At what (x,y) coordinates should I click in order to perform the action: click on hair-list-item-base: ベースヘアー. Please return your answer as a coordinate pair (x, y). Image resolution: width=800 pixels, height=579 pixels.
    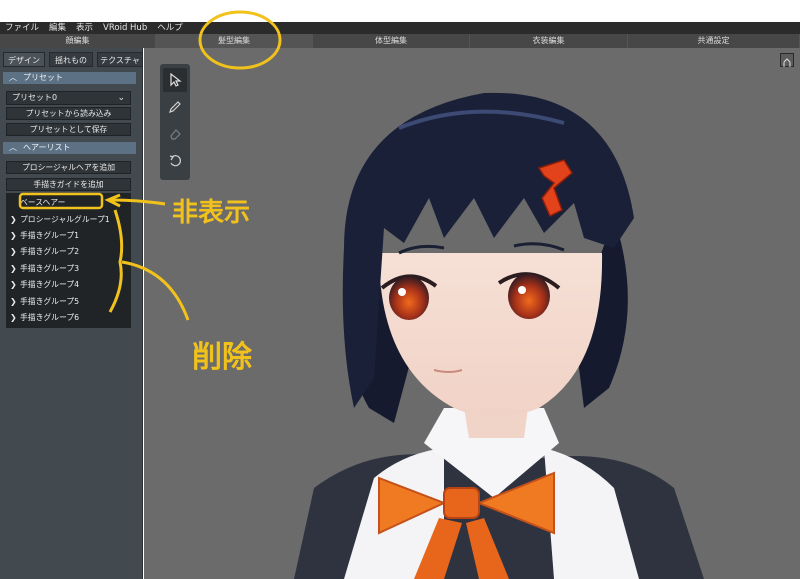
    Looking at the image, I should click on (68, 203).